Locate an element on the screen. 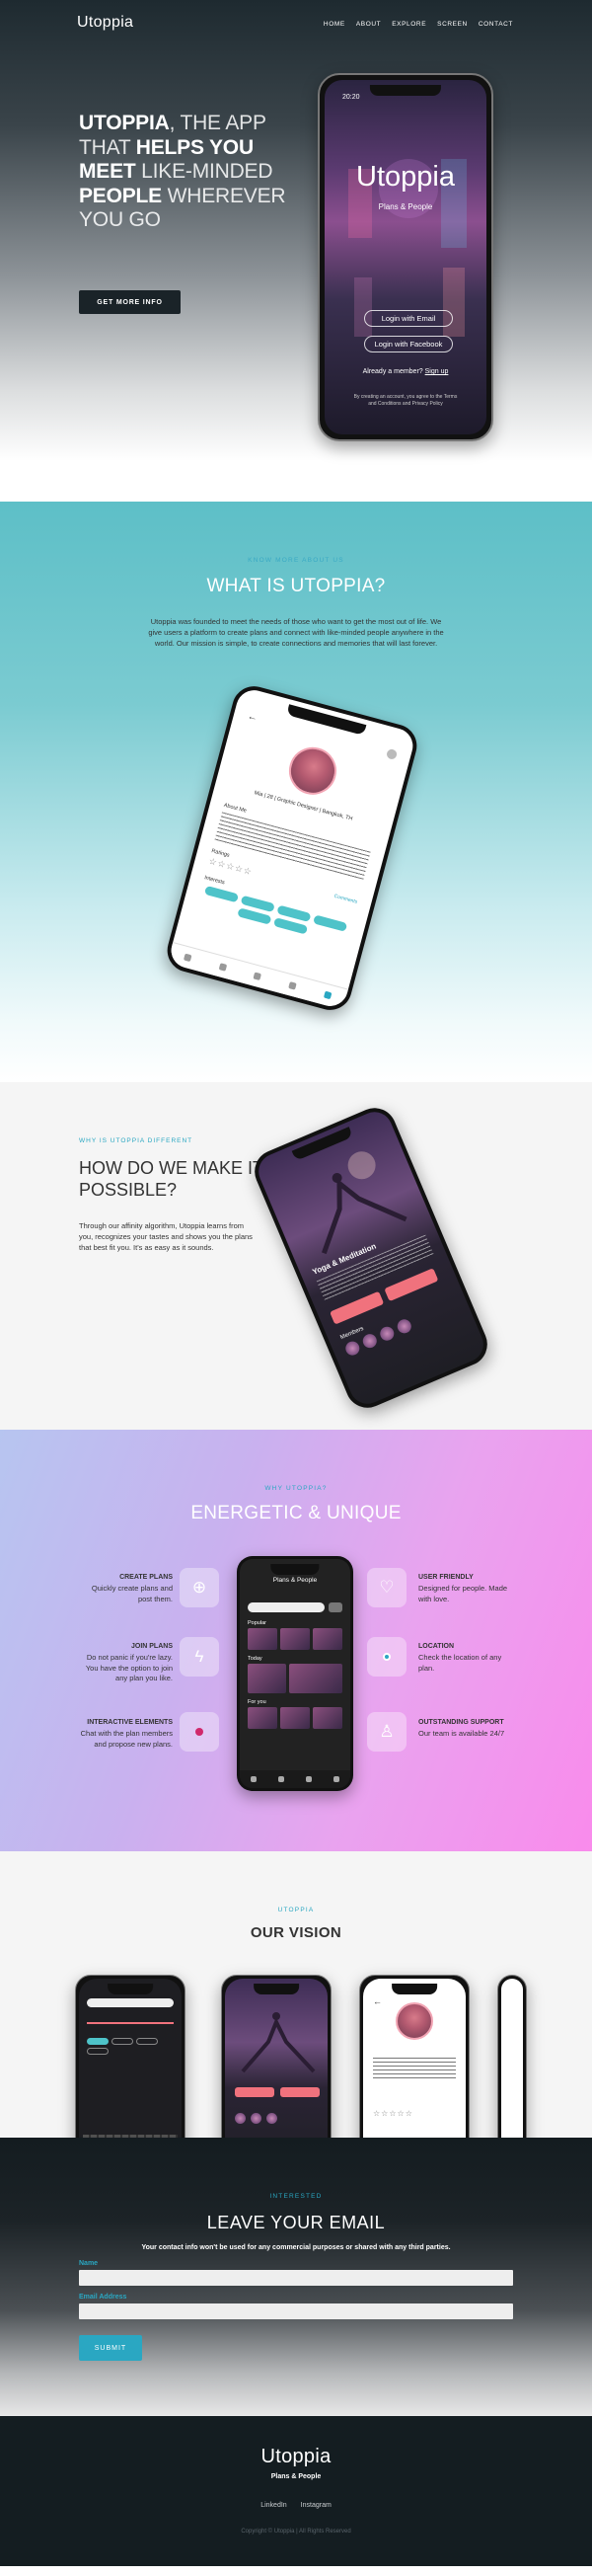  feature-title: JOIN PLANS is located at coordinates (152, 1646).